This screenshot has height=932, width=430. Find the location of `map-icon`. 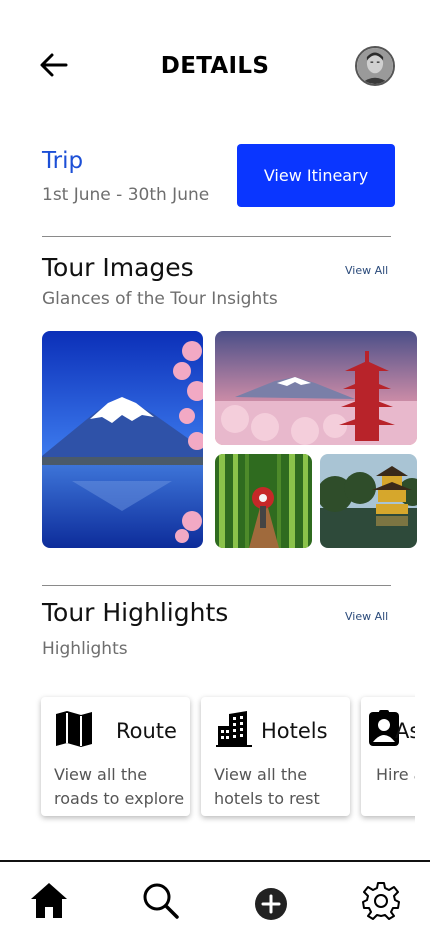

map-icon is located at coordinates (74, 729).